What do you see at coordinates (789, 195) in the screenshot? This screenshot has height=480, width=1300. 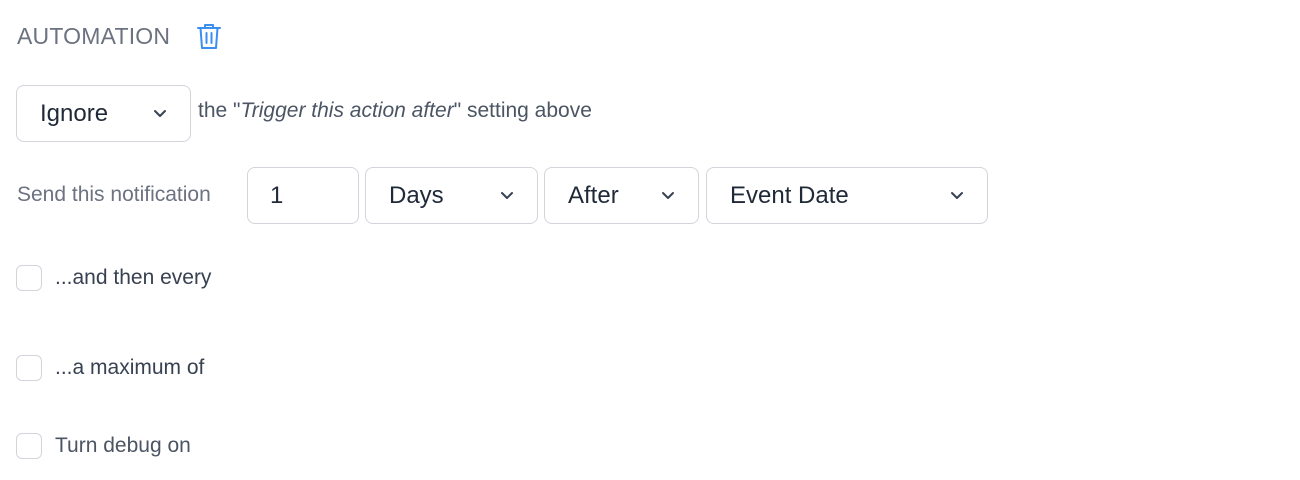 I see `reference-date-value: Event Date` at bounding box center [789, 195].